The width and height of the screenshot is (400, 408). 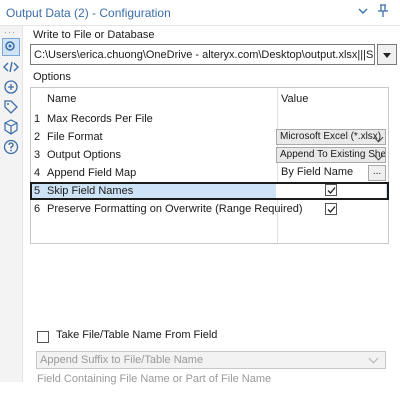 What do you see at coordinates (209, 119) in the screenshot?
I see `grid-row-max-records: 1 Max Records Per File` at bounding box center [209, 119].